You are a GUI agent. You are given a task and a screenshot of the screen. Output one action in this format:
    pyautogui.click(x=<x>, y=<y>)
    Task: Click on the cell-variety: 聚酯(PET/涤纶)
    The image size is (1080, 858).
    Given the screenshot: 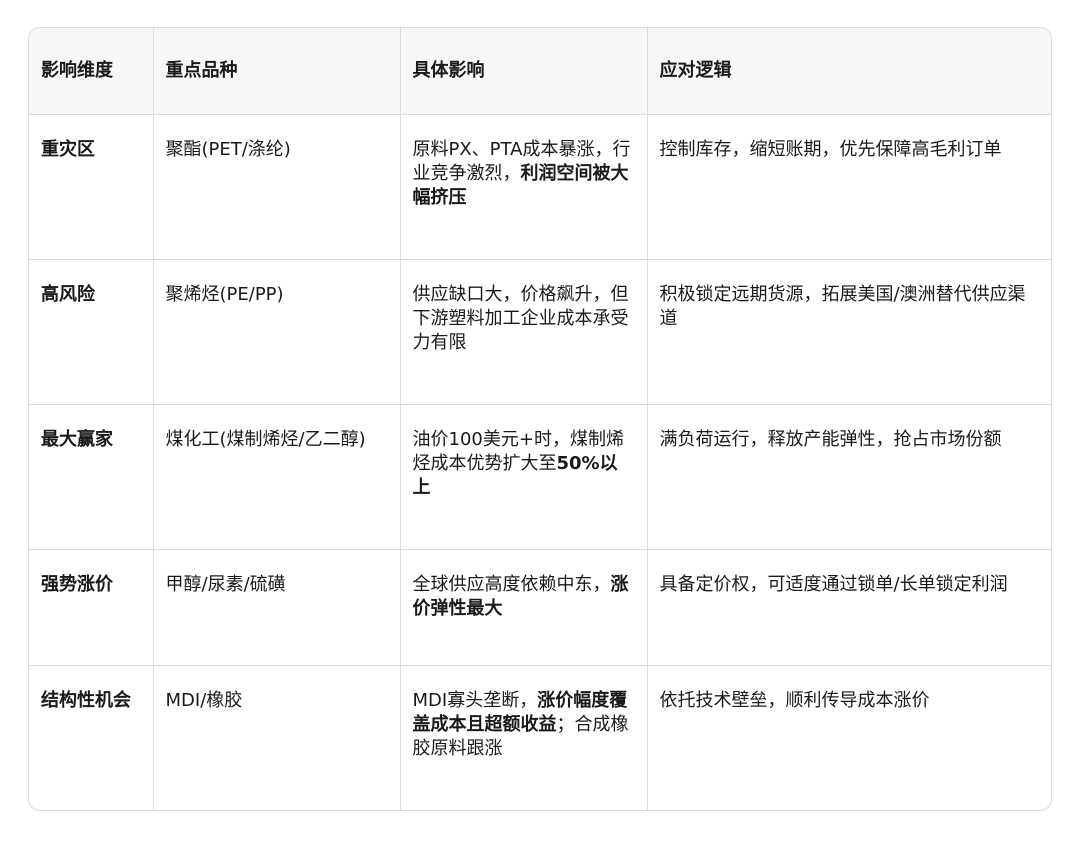 What is the action you would take?
    pyautogui.click(x=277, y=187)
    